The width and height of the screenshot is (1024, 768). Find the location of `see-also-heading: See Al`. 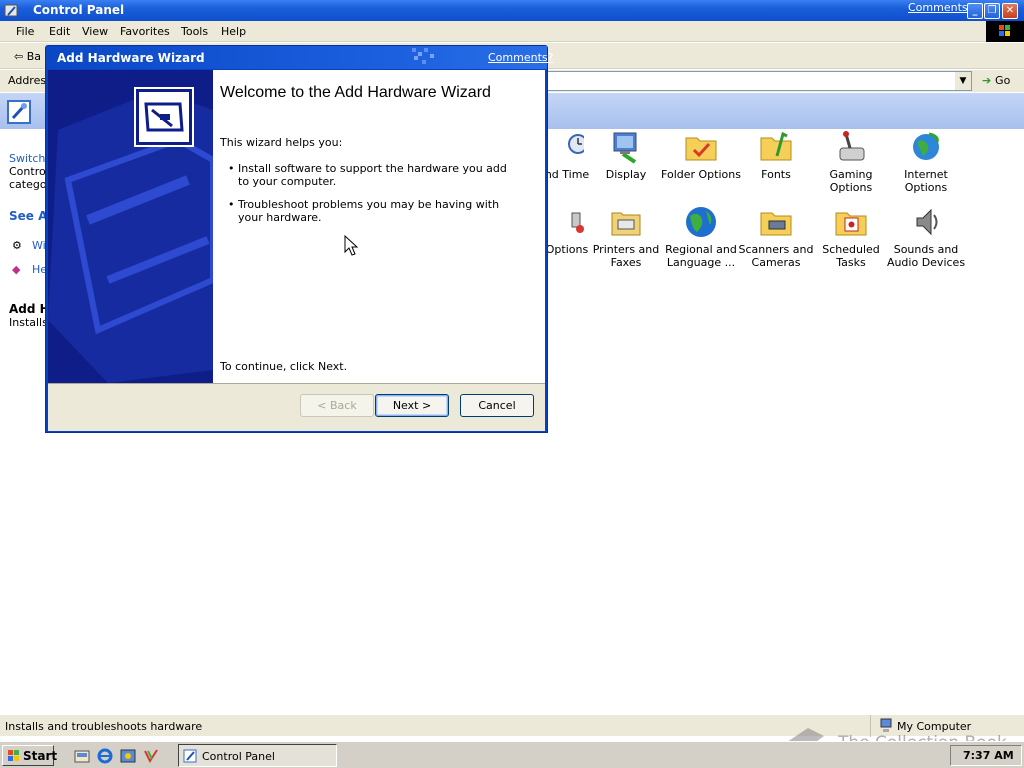

see-also-heading: See Al is located at coordinates (27, 216).